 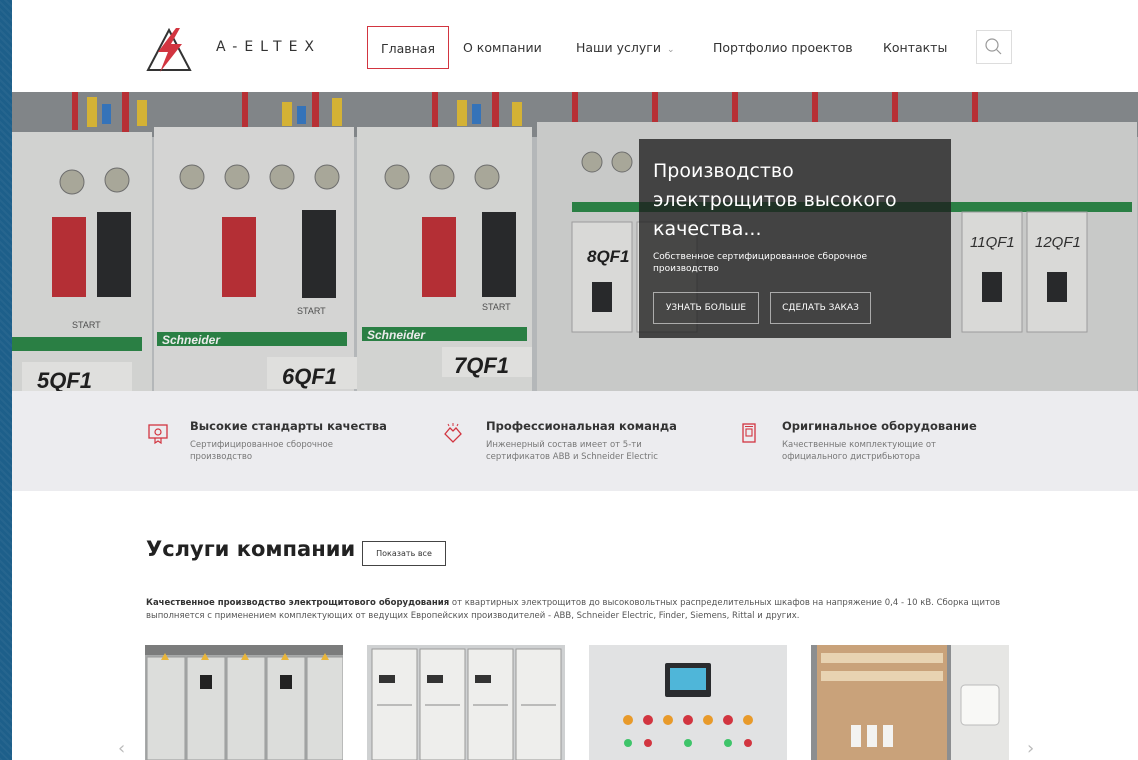 I want to click on search-button, so click(x=994, y=47).